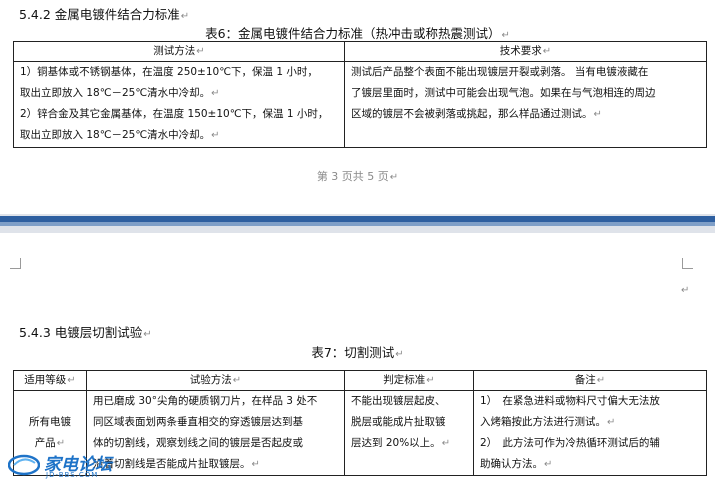 Image resolution: width=715 pixels, height=484 pixels. I want to click on requirement-line: 了镀层里面时，测试中可能会出现气泡。如果在与气泡相连的周边, so click(503, 93).